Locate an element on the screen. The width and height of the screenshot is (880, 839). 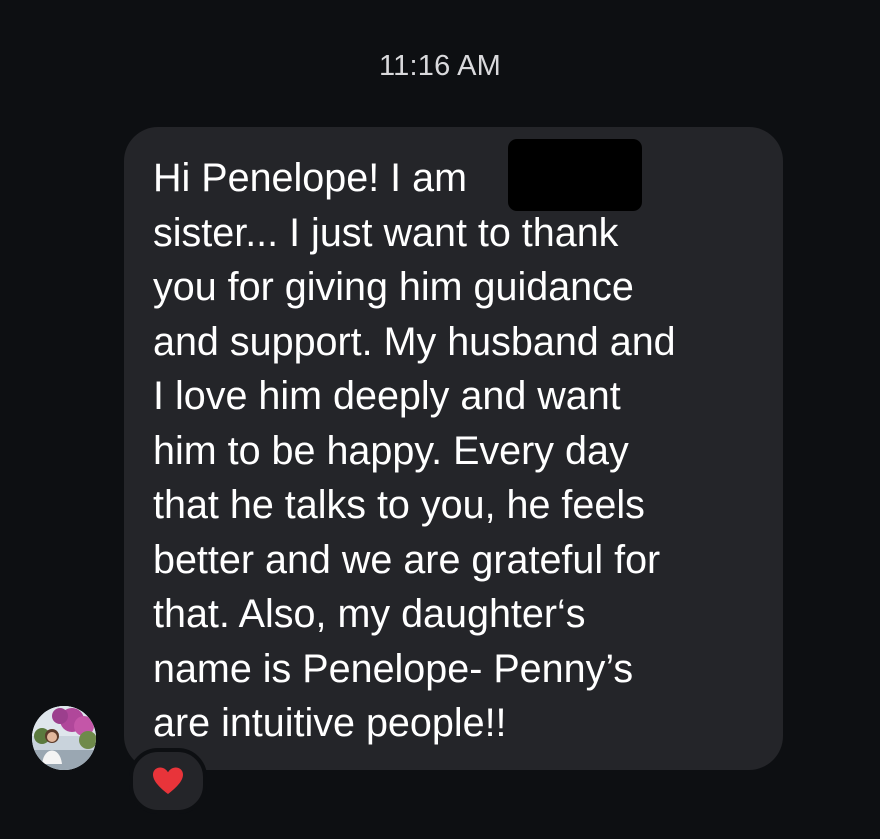
heart-reaction is located at coordinates (168, 781).